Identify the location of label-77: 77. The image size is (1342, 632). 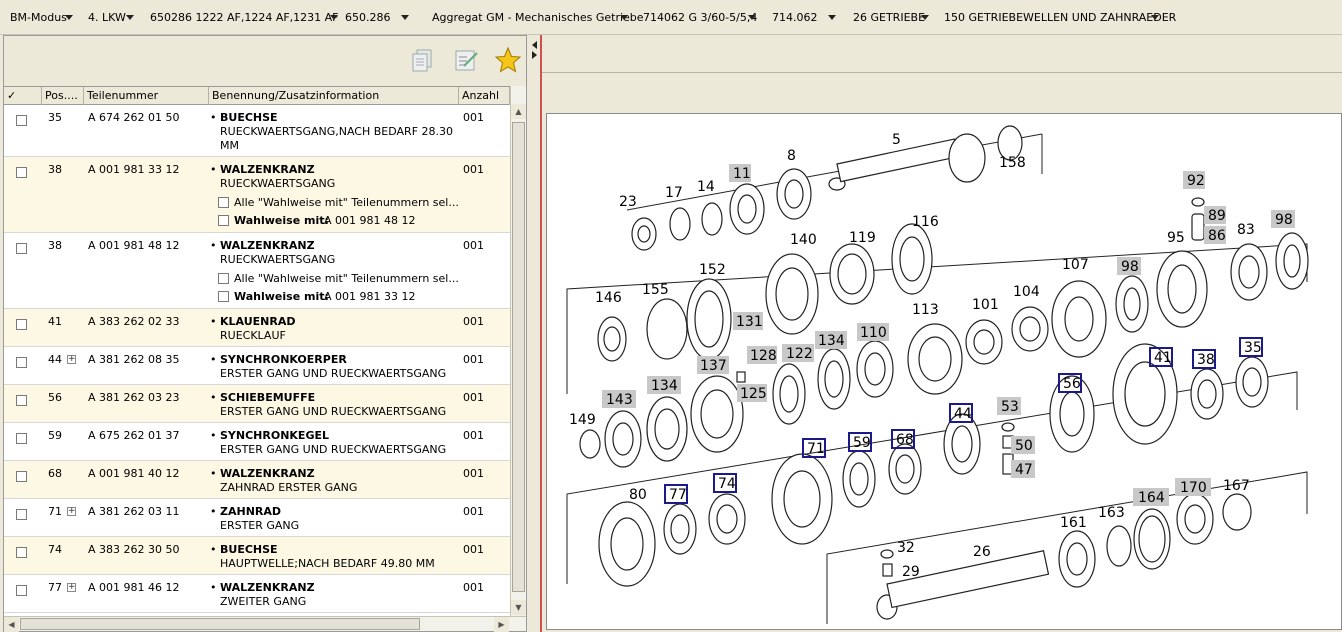
(678, 495).